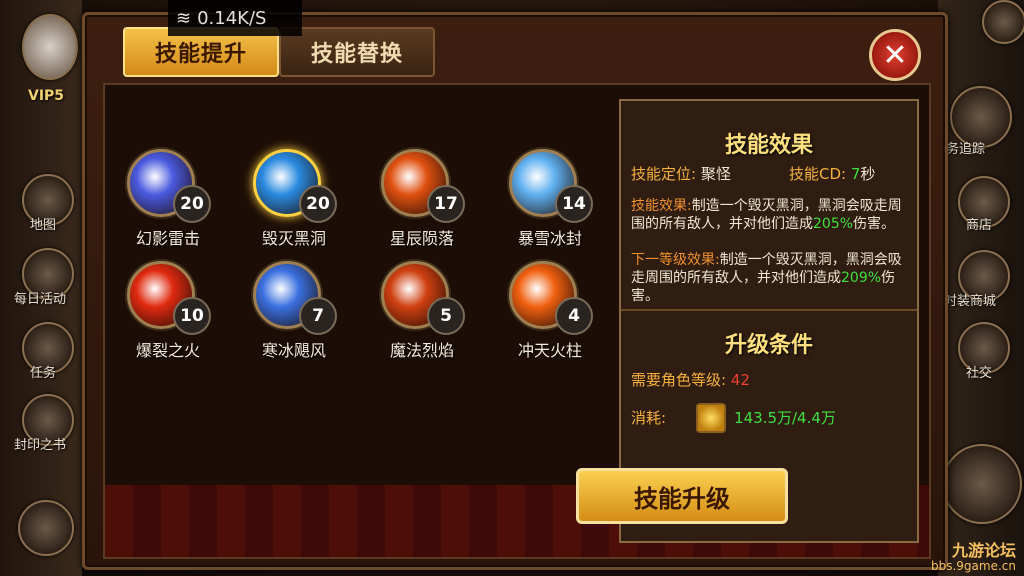 Image resolution: width=1024 pixels, height=576 pixels. What do you see at coordinates (446, 316) in the screenshot?
I see `skill-level-badge: 5` at bounding box center [446, 316].